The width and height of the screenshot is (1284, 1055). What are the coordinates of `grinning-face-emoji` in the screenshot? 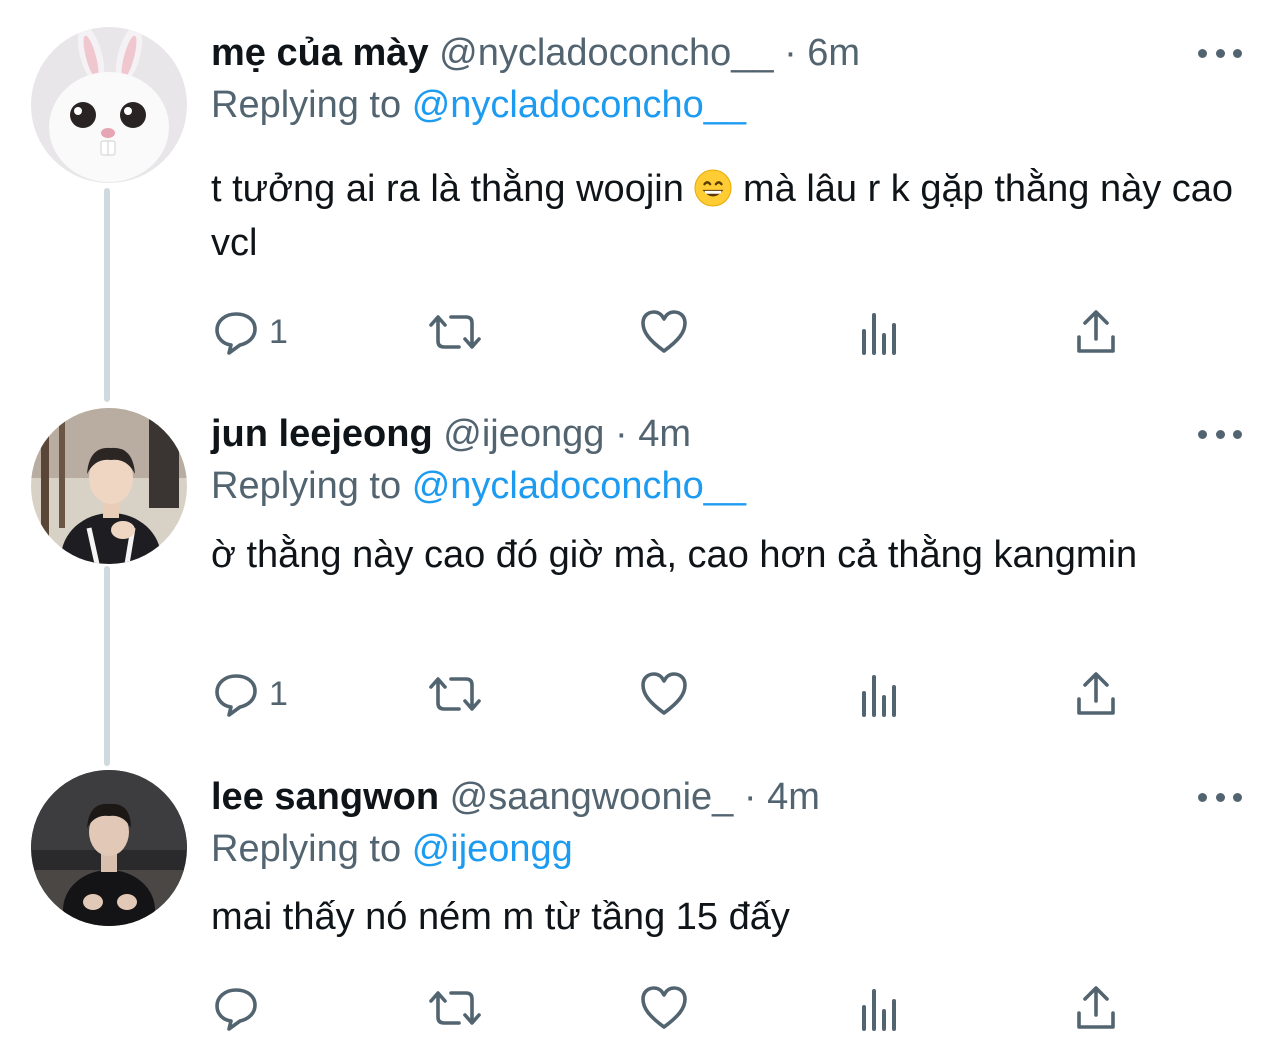 It's located at (713, 188).